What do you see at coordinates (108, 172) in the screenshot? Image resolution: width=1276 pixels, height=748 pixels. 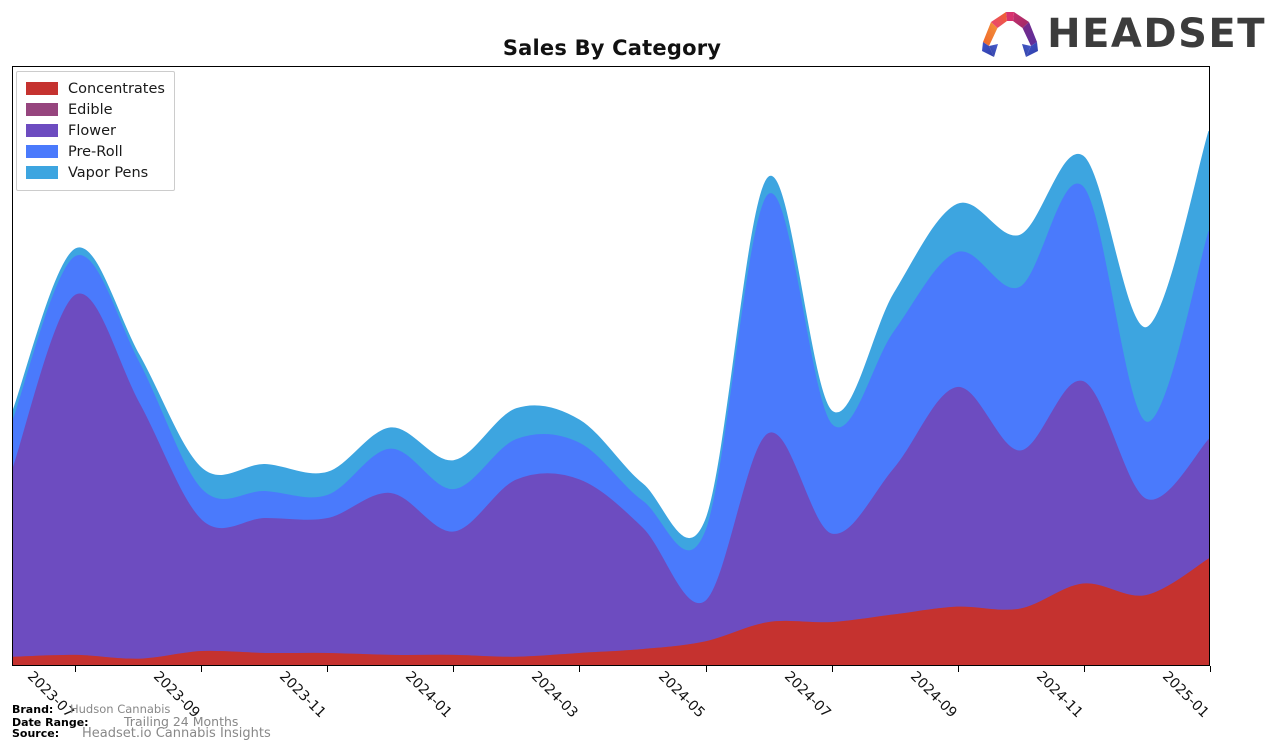 I see `legend-item-label: Vapor Pens` at bounding box center [108, 172].